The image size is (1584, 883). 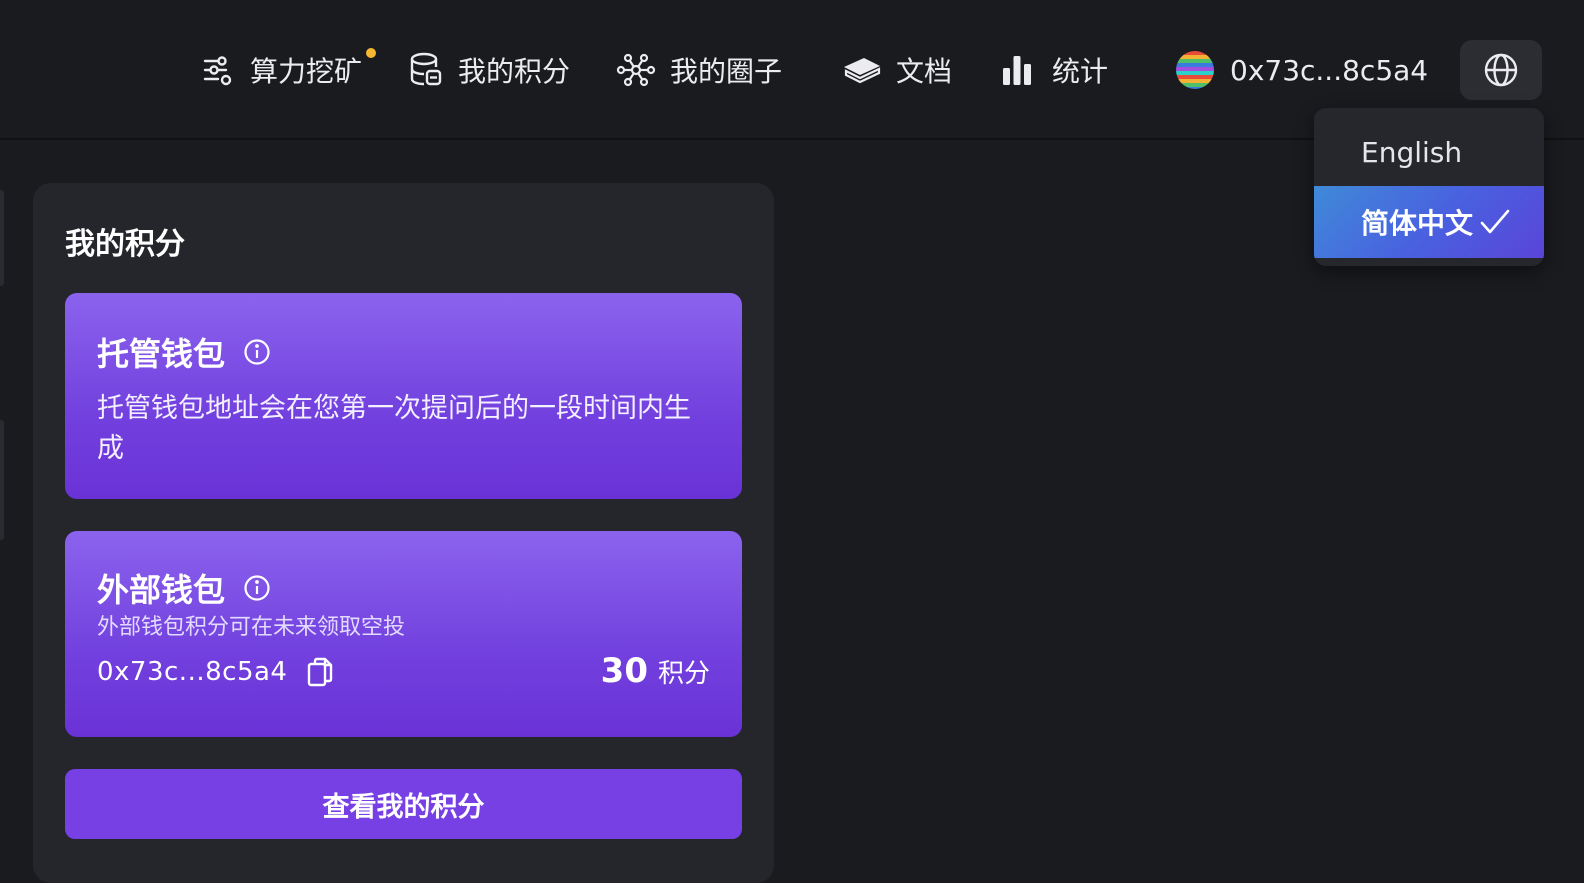 I want to click on copy-icon, so click(x=320, y=672).